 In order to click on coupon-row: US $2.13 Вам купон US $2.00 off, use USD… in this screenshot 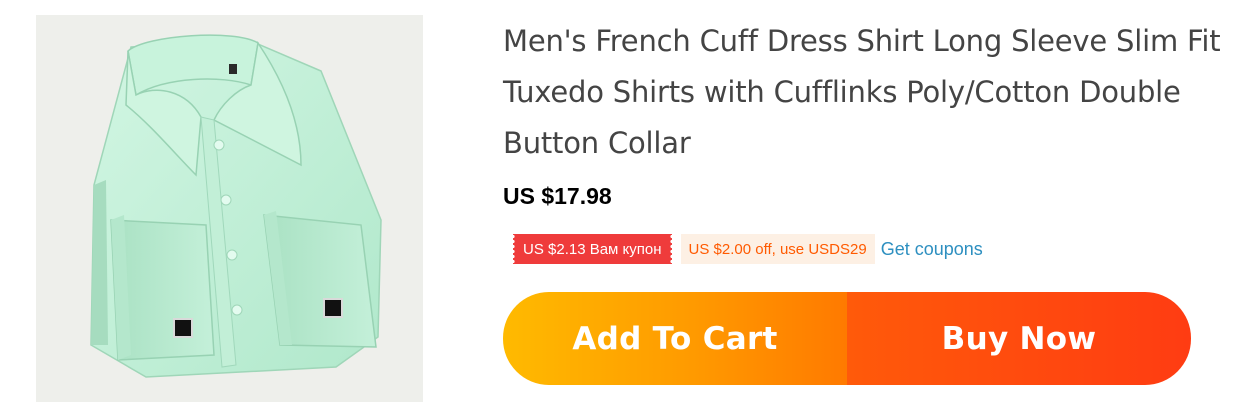, I will do `click(747, 249)`.